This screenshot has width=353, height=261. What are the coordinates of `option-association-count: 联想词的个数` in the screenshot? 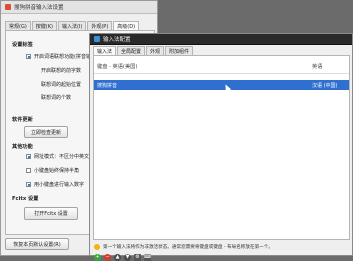 It's located at (56, 97).